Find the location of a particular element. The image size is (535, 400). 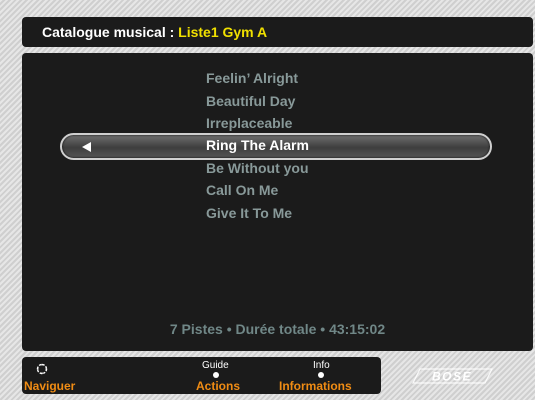

brand-text: BOSE is located at coordinates (452, 377).